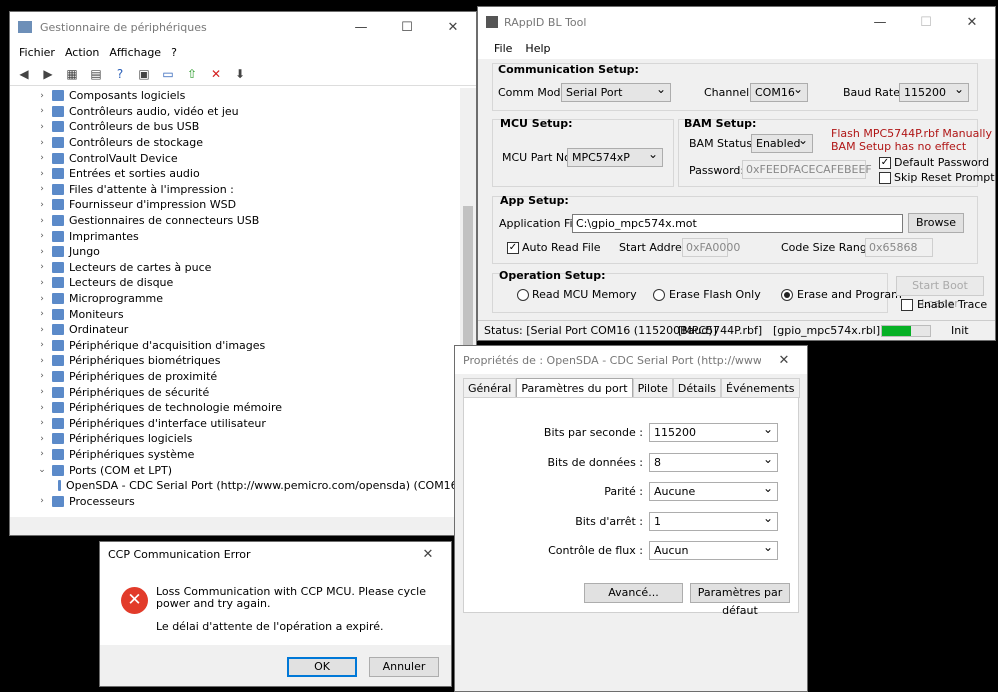 The image size is (998, 692). What do you see at coordinates (428, 554) in the screenshot?
I see `error-close-button: ✕` at bounding box center [428, 554].